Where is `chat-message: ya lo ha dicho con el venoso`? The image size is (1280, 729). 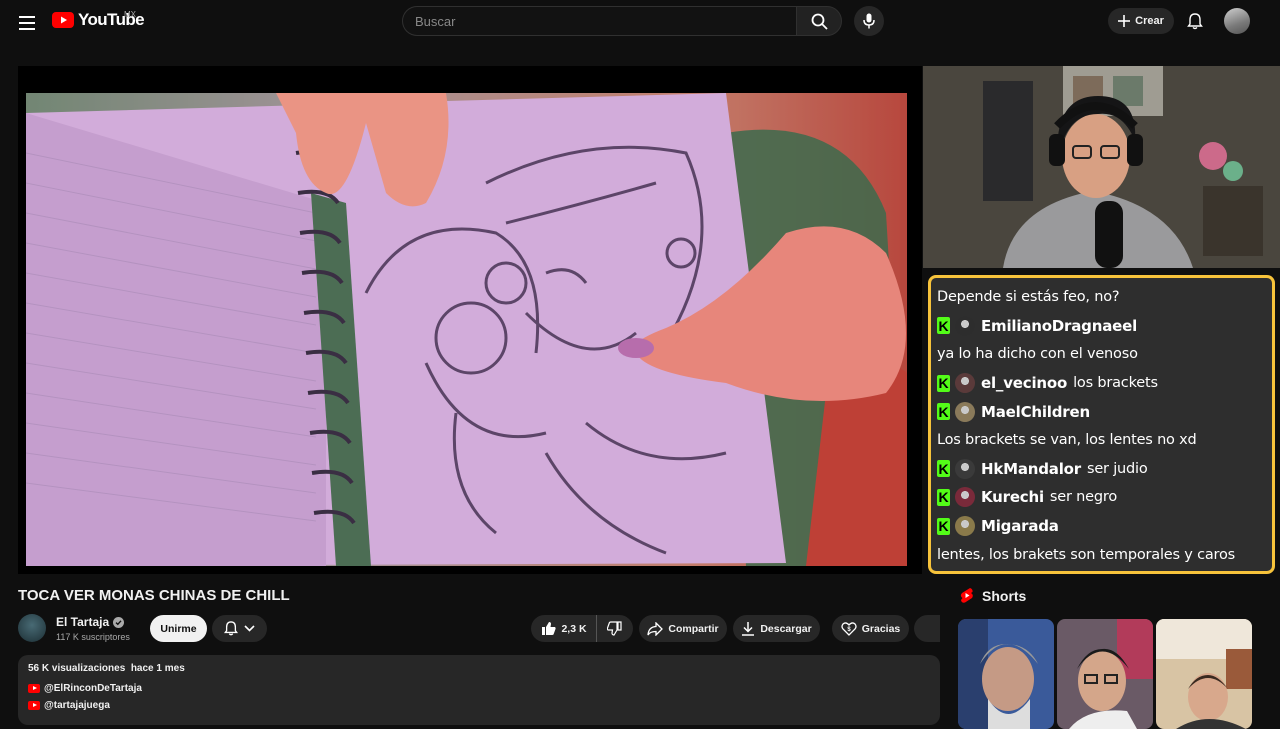
chat-message: ya lo ha dicho con el venoso is located at coordinates (1101, 354).